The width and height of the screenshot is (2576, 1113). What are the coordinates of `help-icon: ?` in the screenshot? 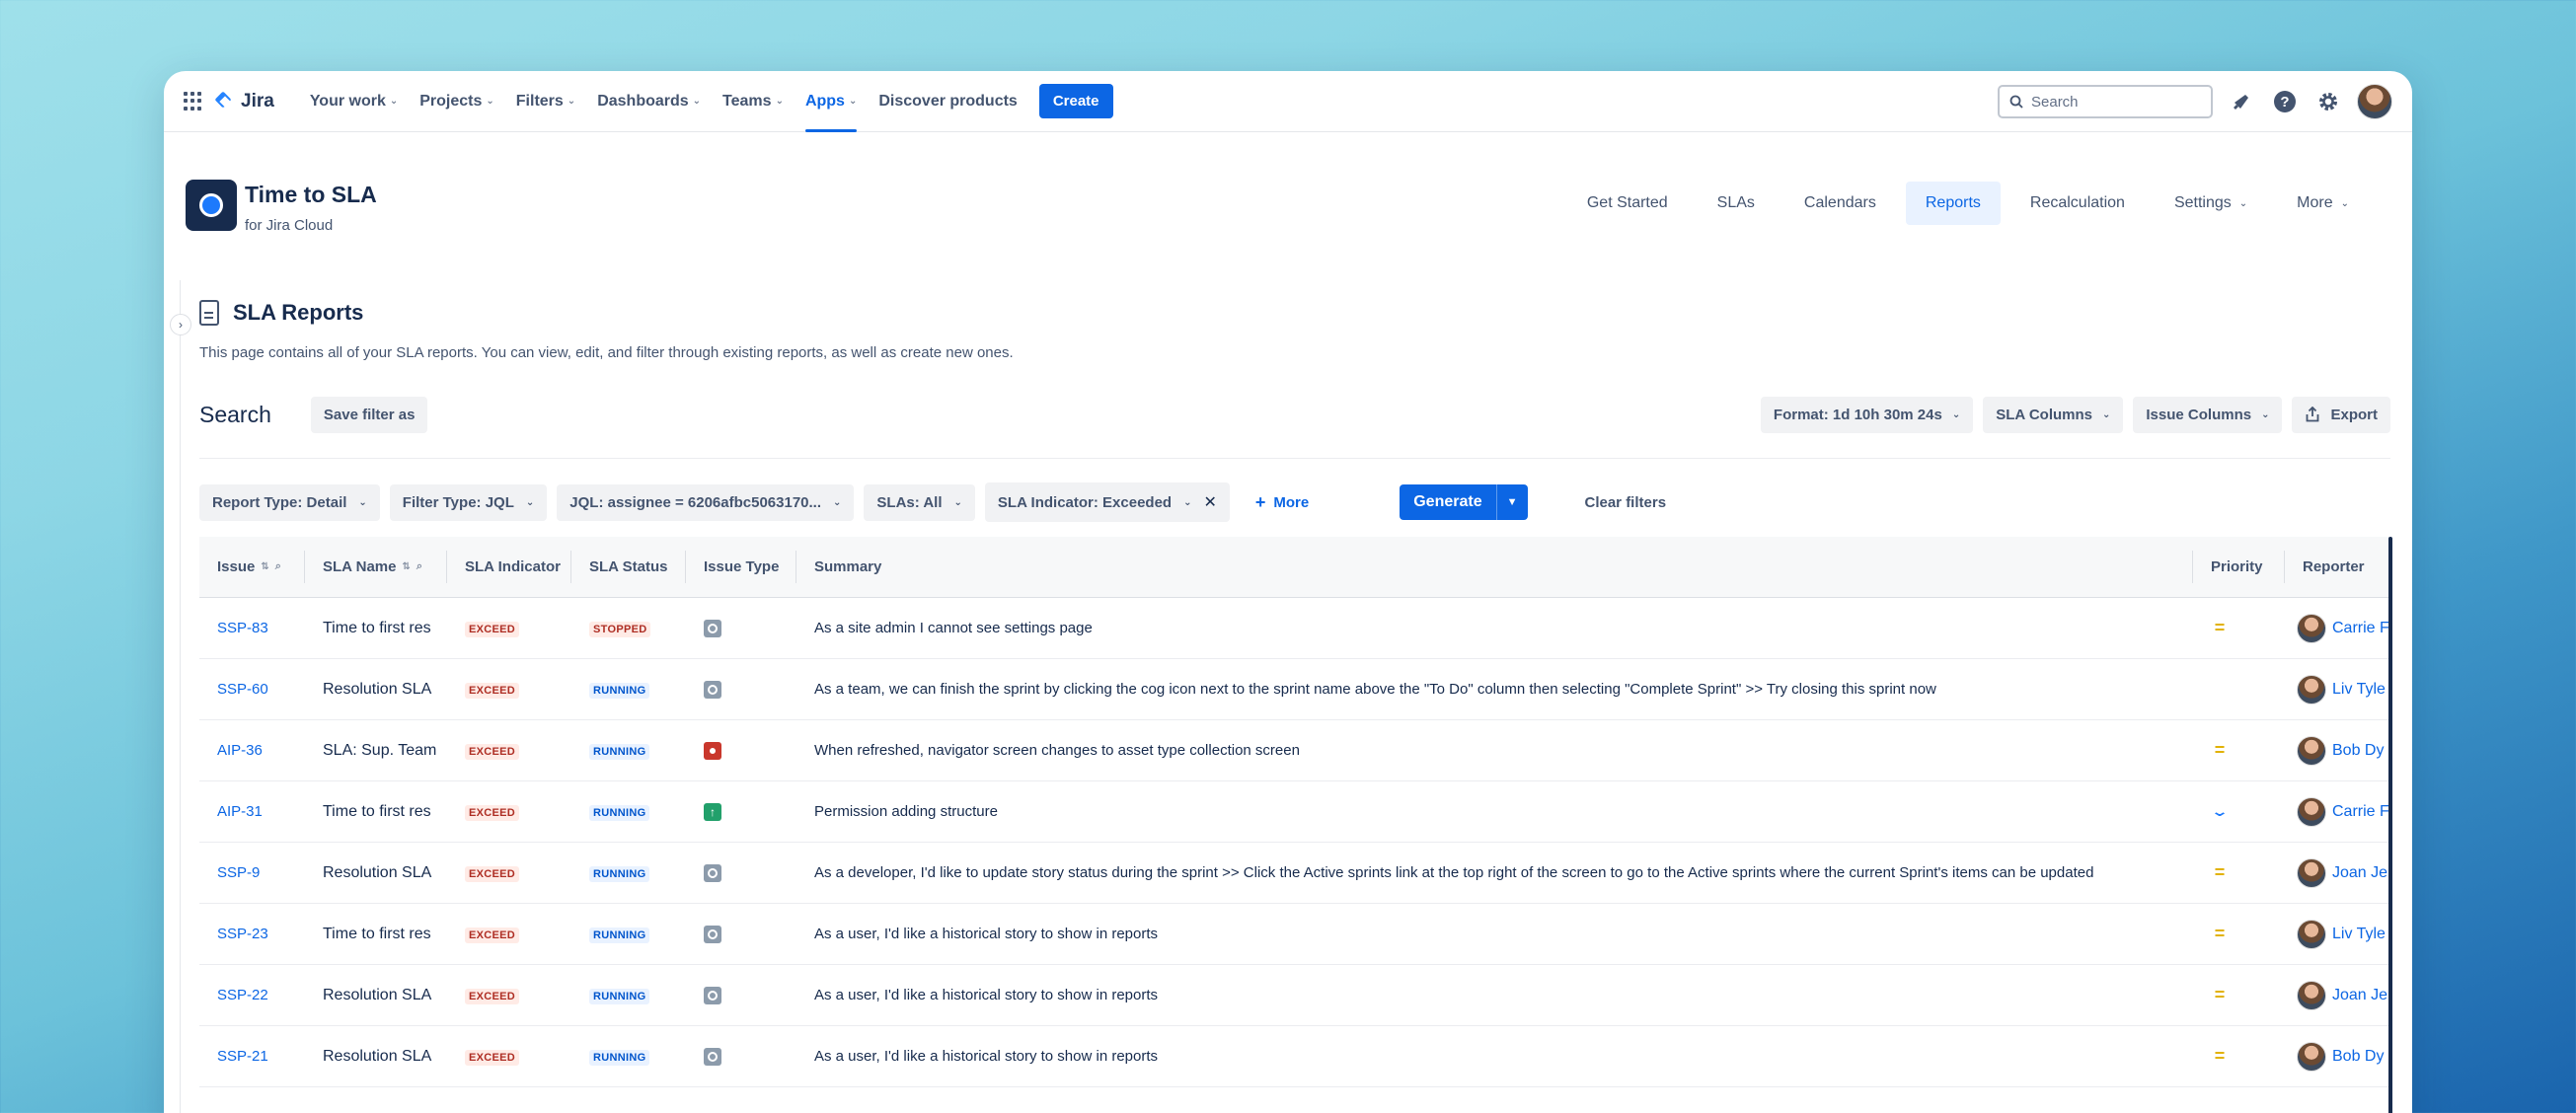 It's located at (2285, 101).